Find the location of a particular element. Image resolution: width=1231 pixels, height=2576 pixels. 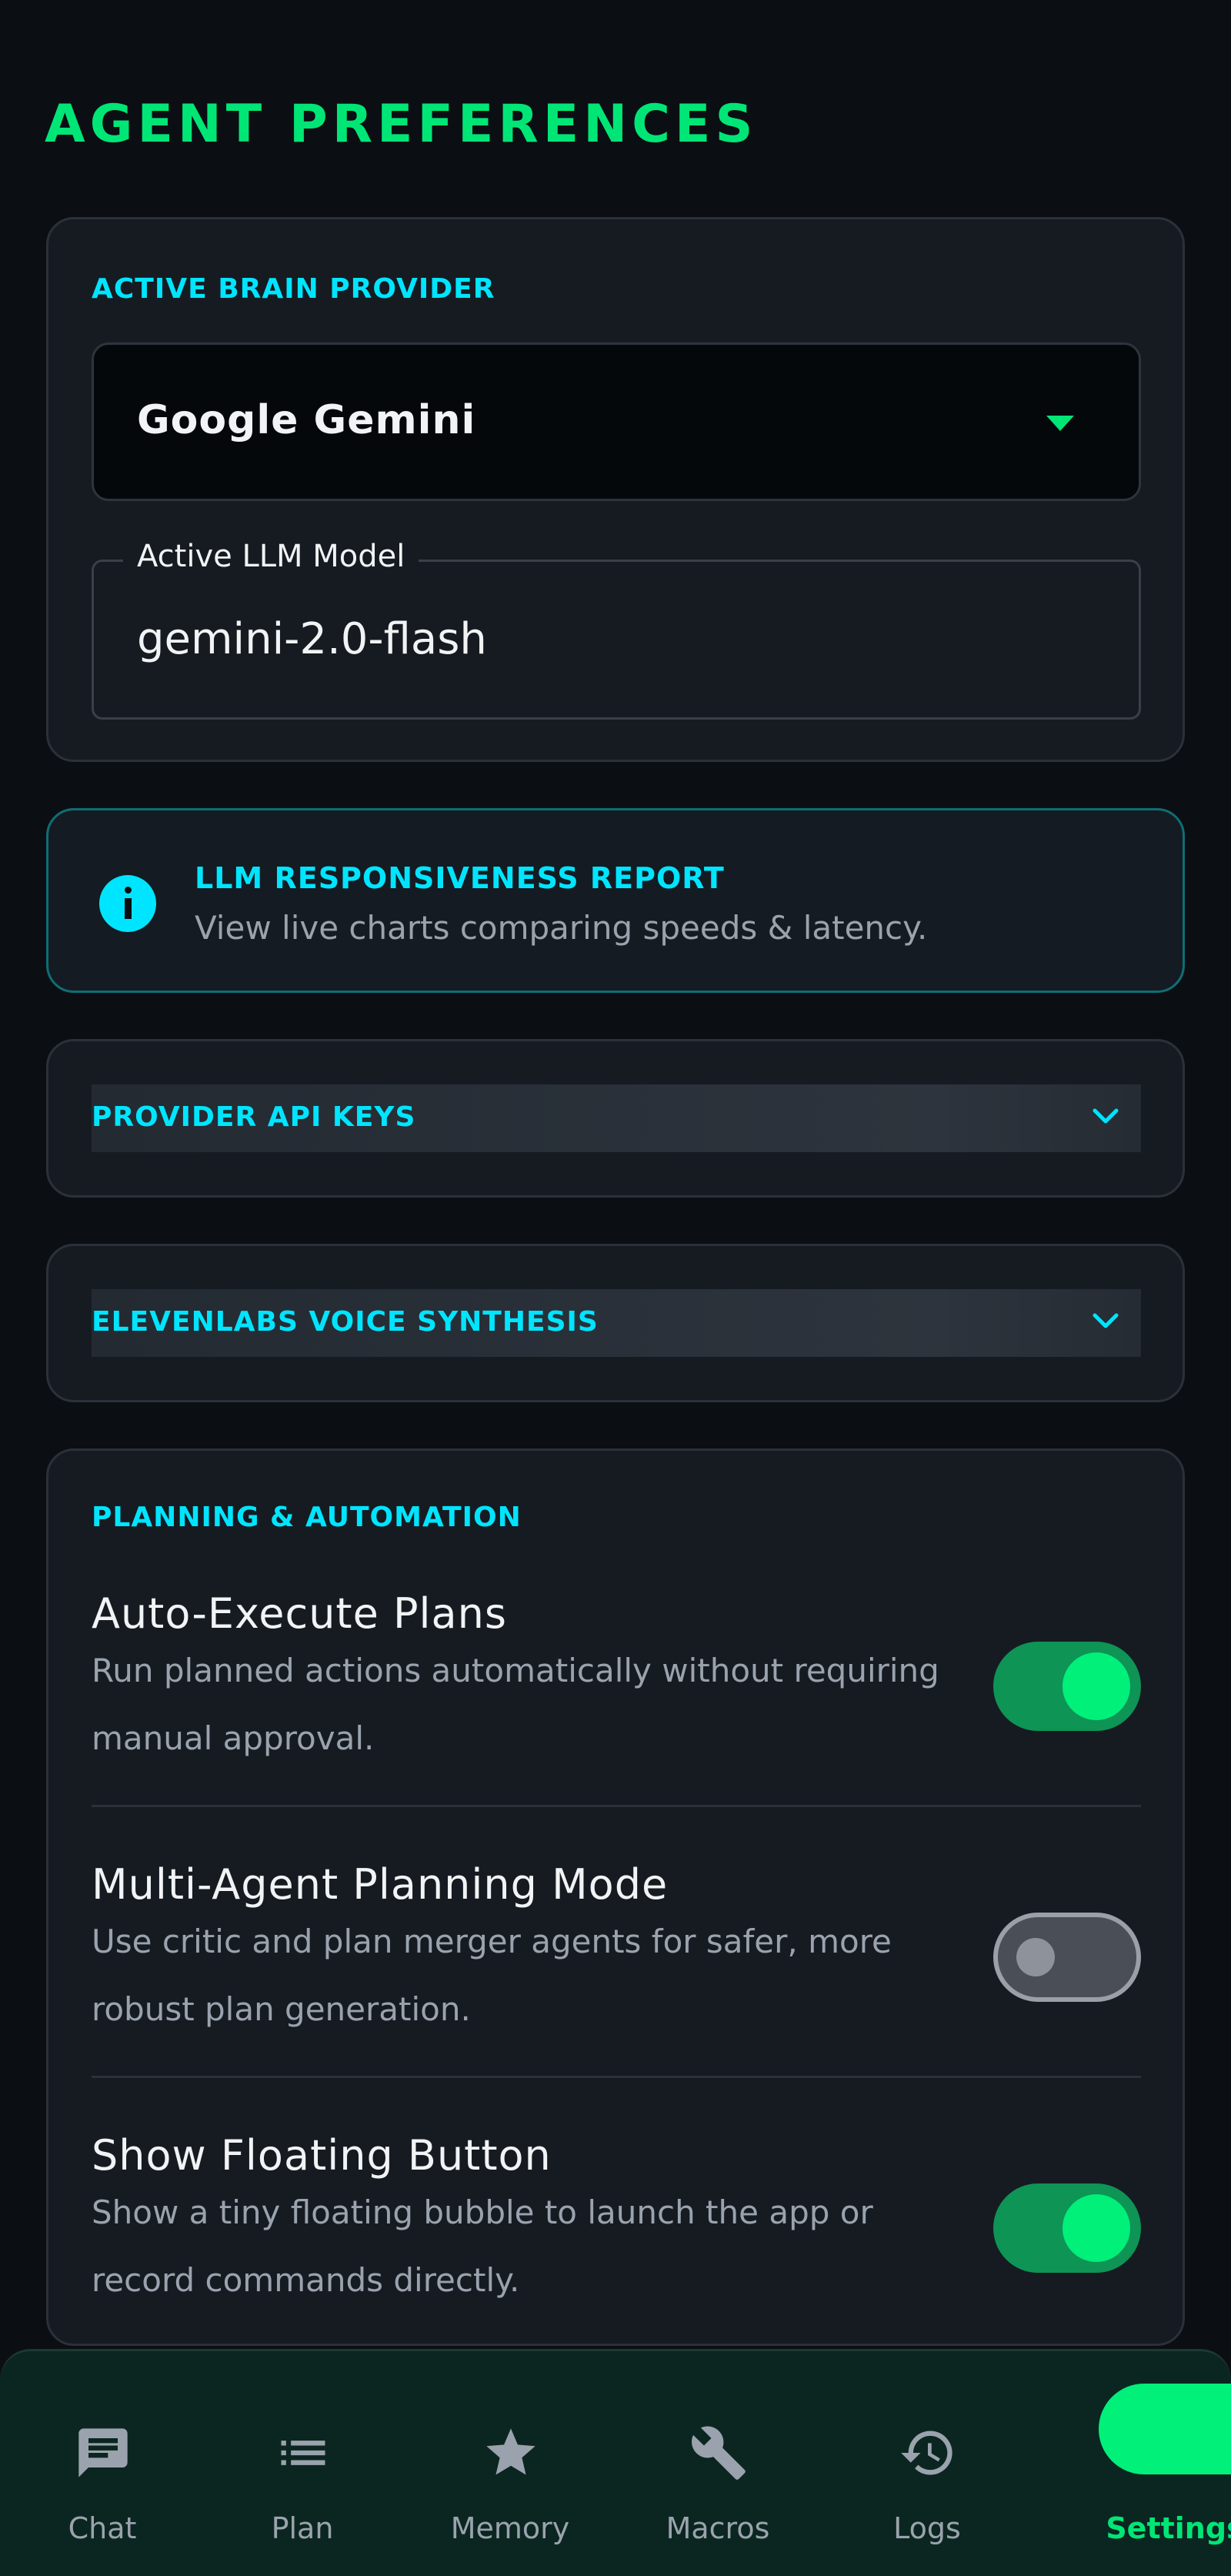

nav-item-settings: Settings is located at coordinates (1128, 2463).